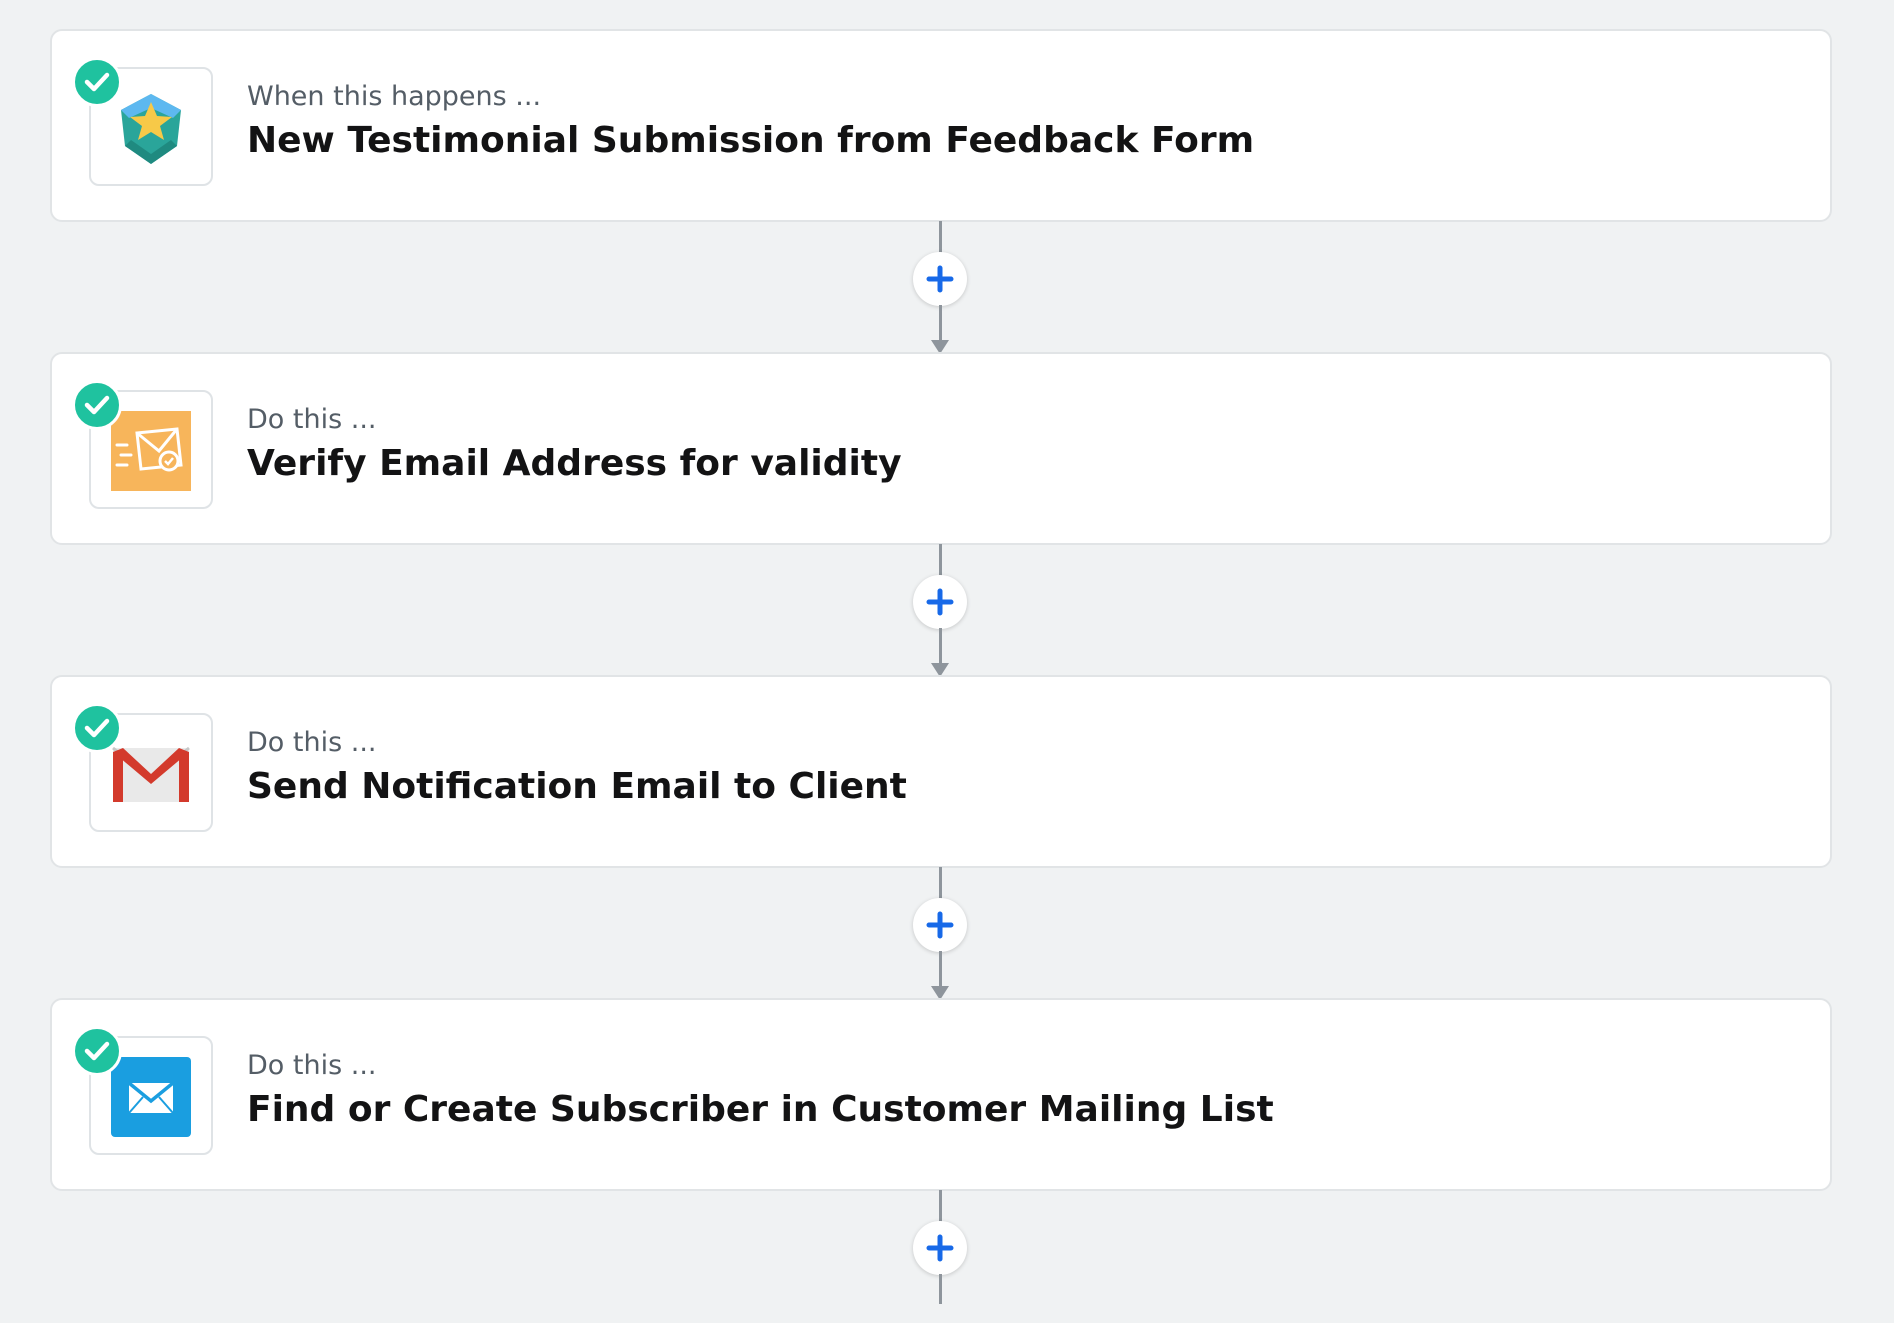  I want to click on mailing-list-envelope-icon, so click(151, 1097).